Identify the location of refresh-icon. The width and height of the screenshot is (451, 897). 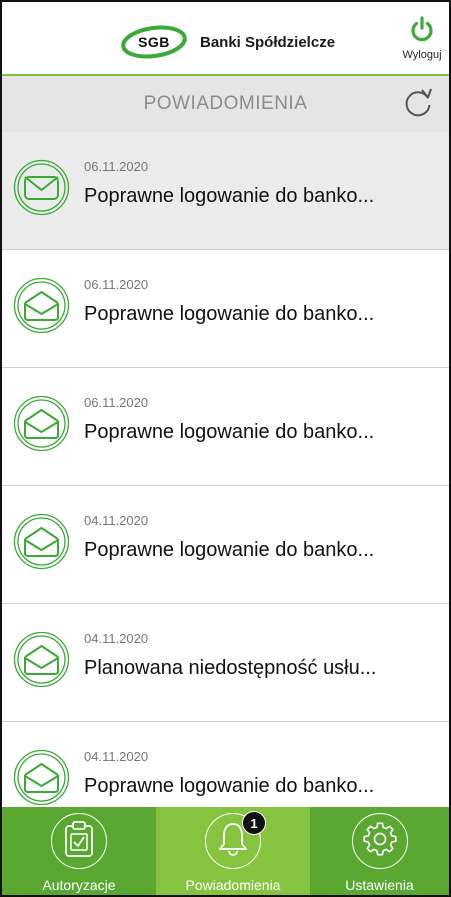
(418, 106).